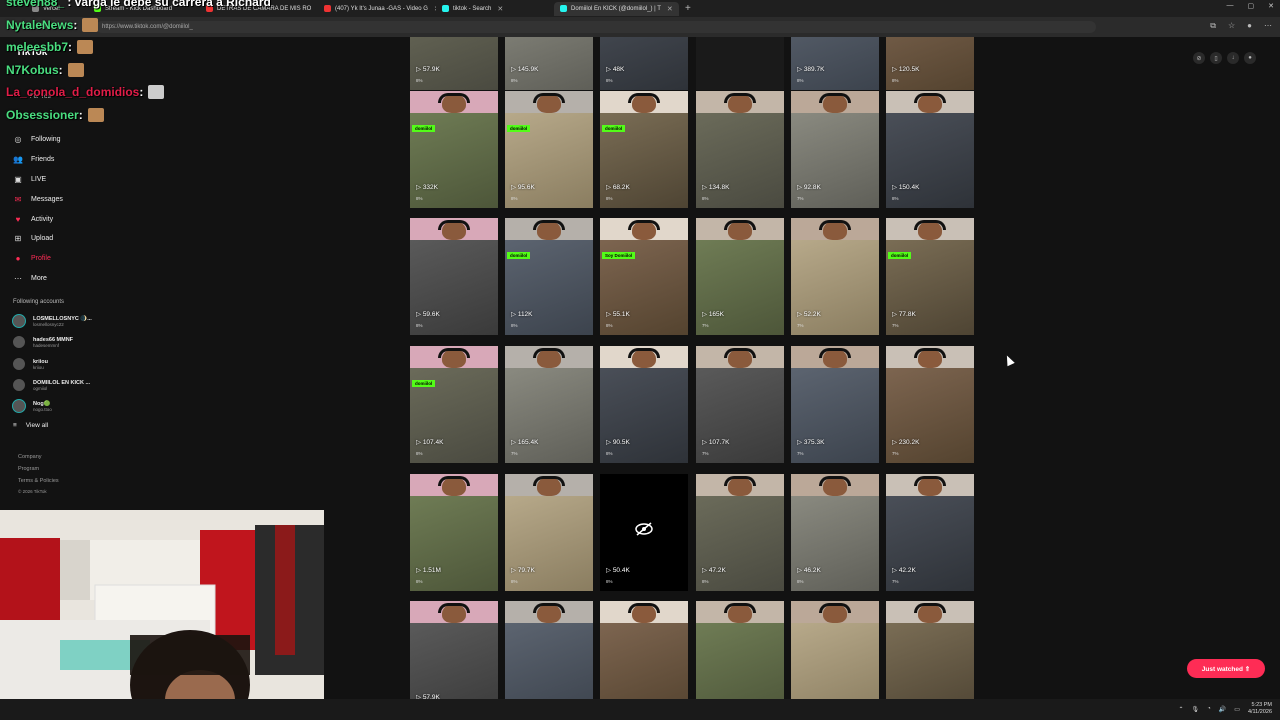  Describe the element at coordinates (495, 9) in the screenshot. I see `browser-tab: tiktok - Search ✕` at that location.